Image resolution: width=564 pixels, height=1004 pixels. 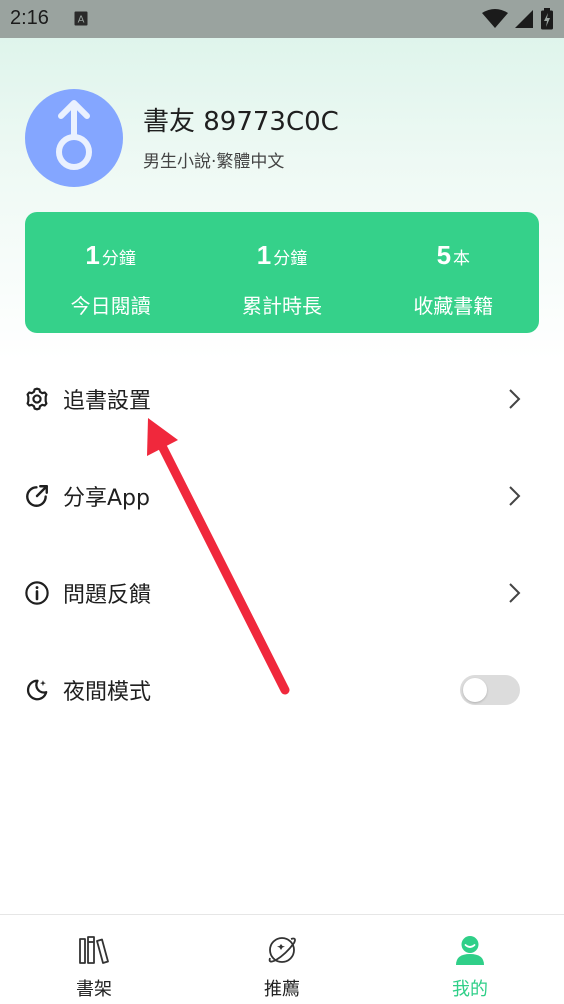 What do you see at coordinates (524, 21) in the screenshot?
I see `signal-icon` at bounding box center [524, 21].